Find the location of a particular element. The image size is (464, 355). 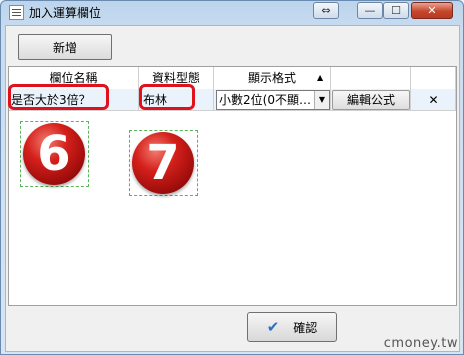

marker-6-number: 6 is located at coordinates (54, 154).